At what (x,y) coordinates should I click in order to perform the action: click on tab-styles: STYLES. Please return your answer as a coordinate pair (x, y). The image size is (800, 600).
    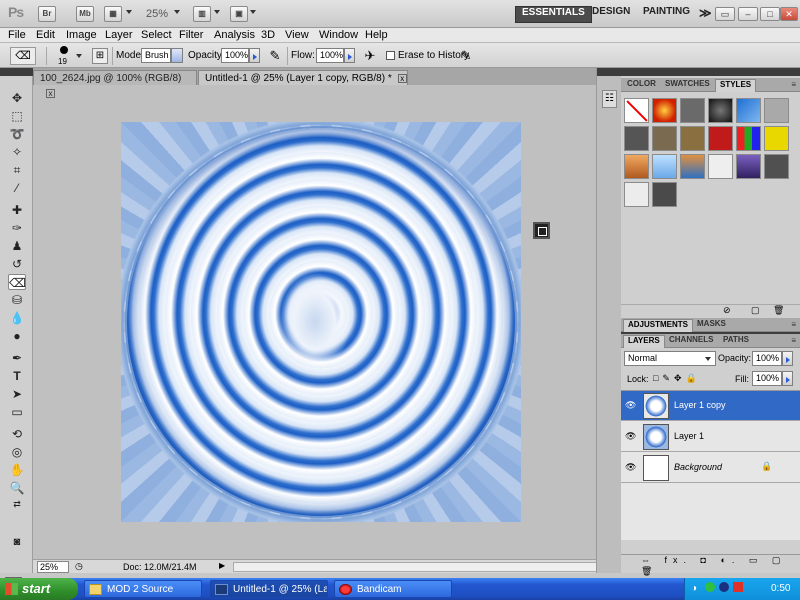
    Looking at the image, I should click on (736, 85).